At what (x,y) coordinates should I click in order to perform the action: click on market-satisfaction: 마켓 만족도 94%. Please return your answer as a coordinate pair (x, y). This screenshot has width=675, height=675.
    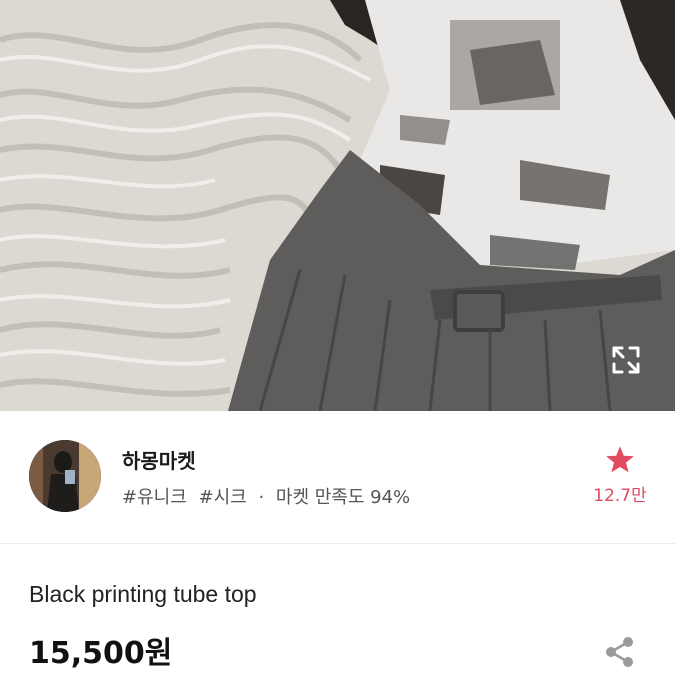
    Looking at the image, I should click on (343, 497).